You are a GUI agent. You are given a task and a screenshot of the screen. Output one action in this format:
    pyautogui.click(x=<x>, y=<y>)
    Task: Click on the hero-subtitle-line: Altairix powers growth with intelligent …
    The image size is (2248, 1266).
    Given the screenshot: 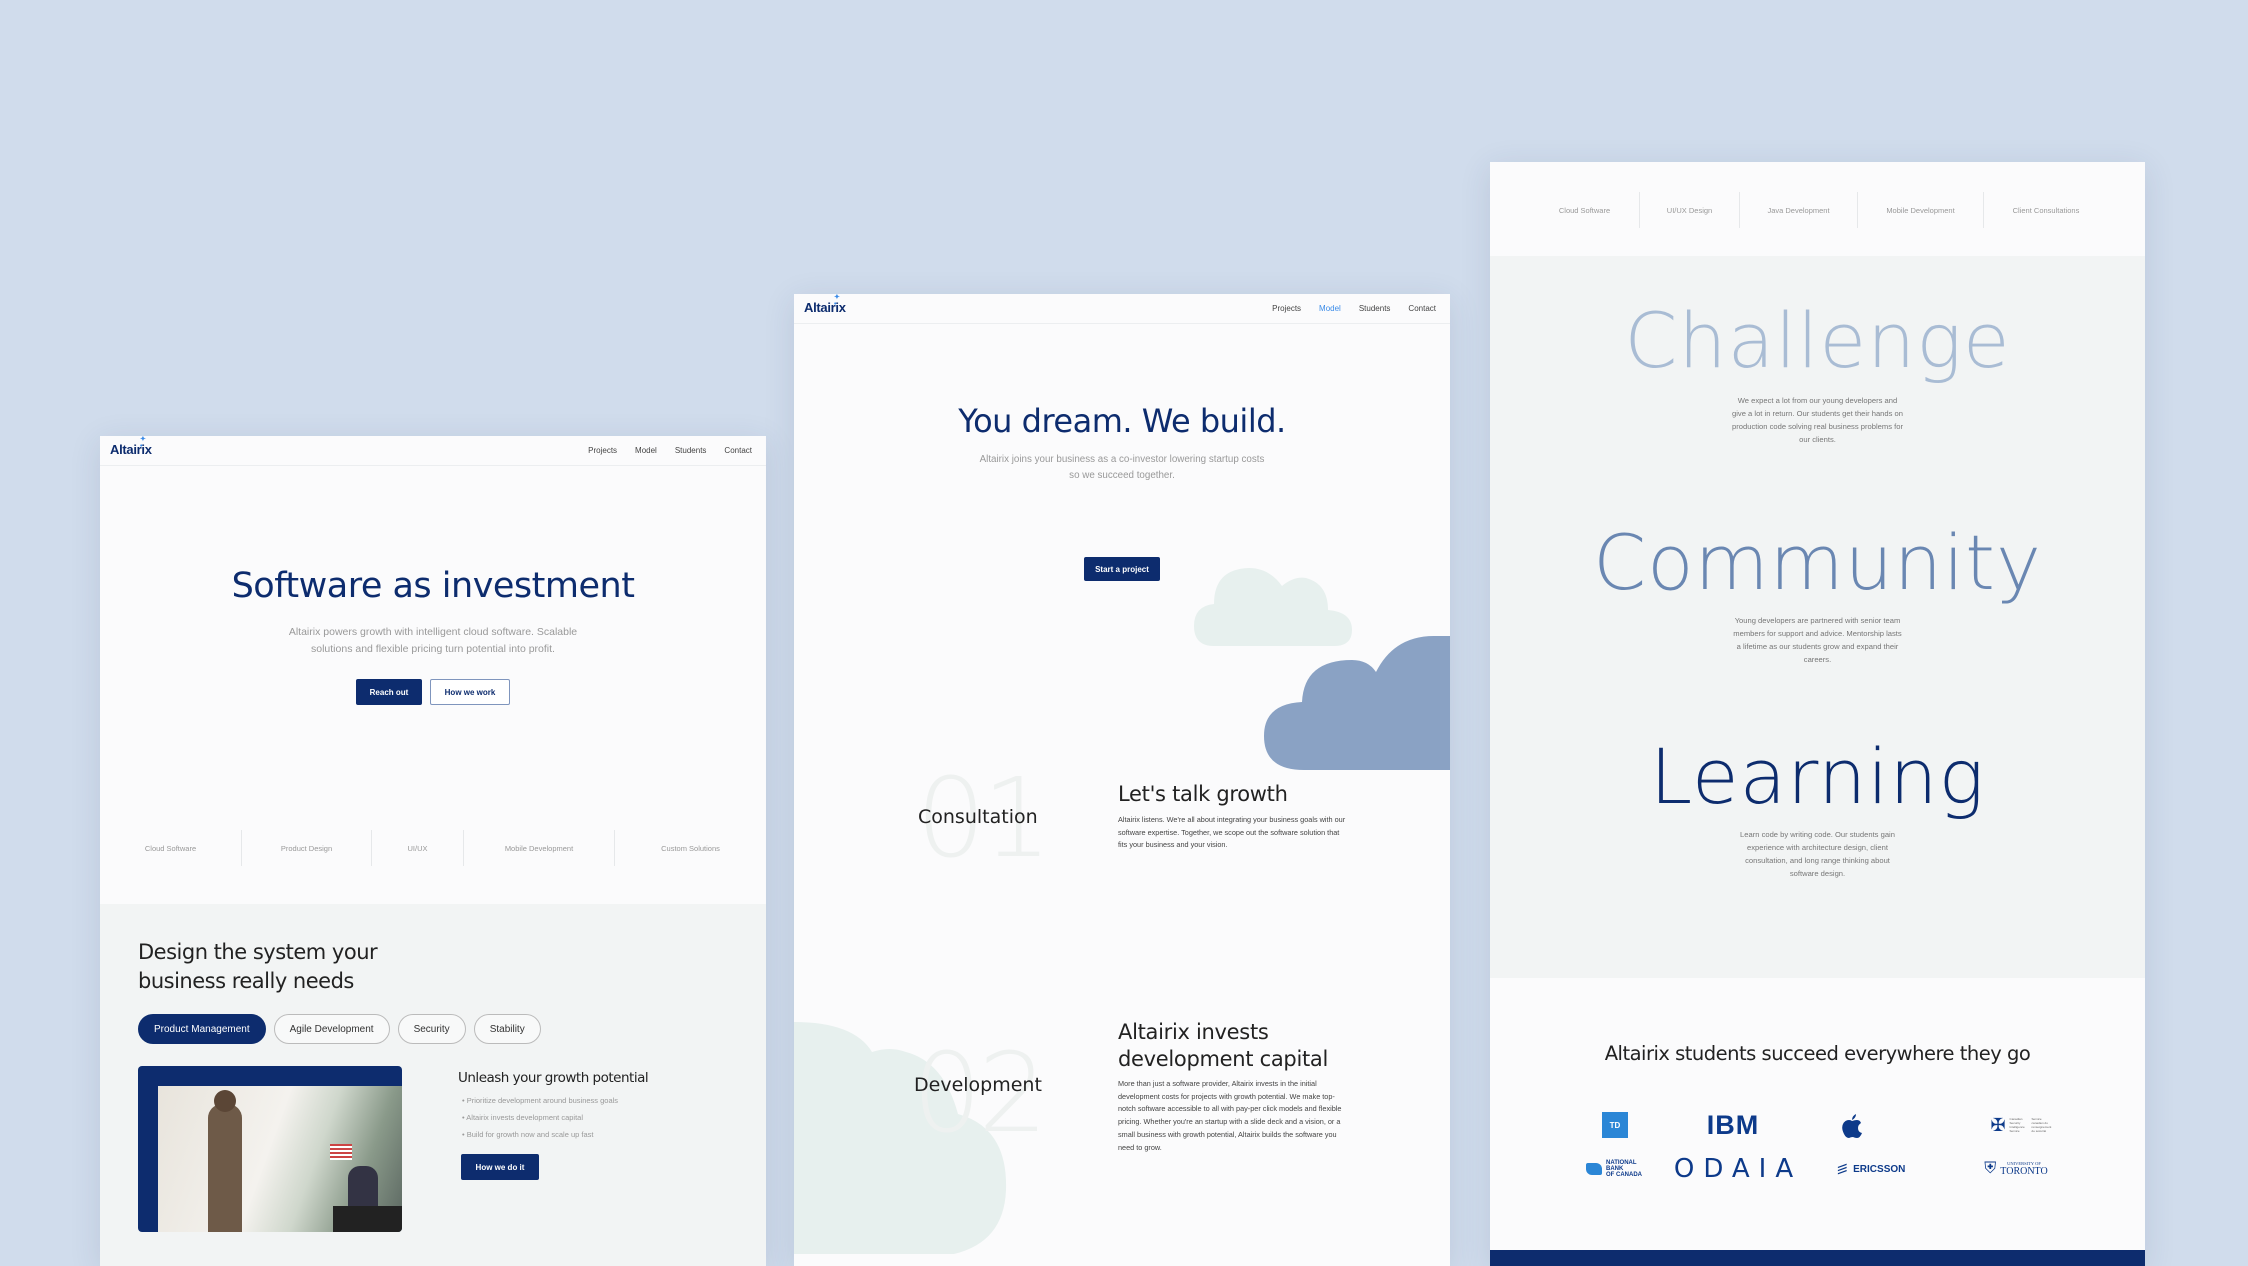 What is the action you would take?
    pyautogui.click(x=433, y=632)
    